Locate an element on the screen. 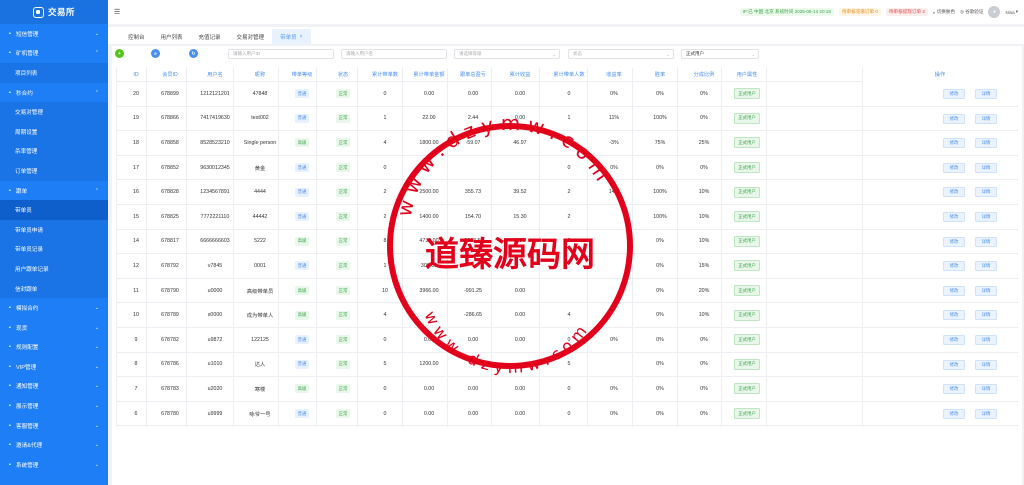 The image size is (1024, 485). cell-value: 678858 is located at coordinates (170, 142).